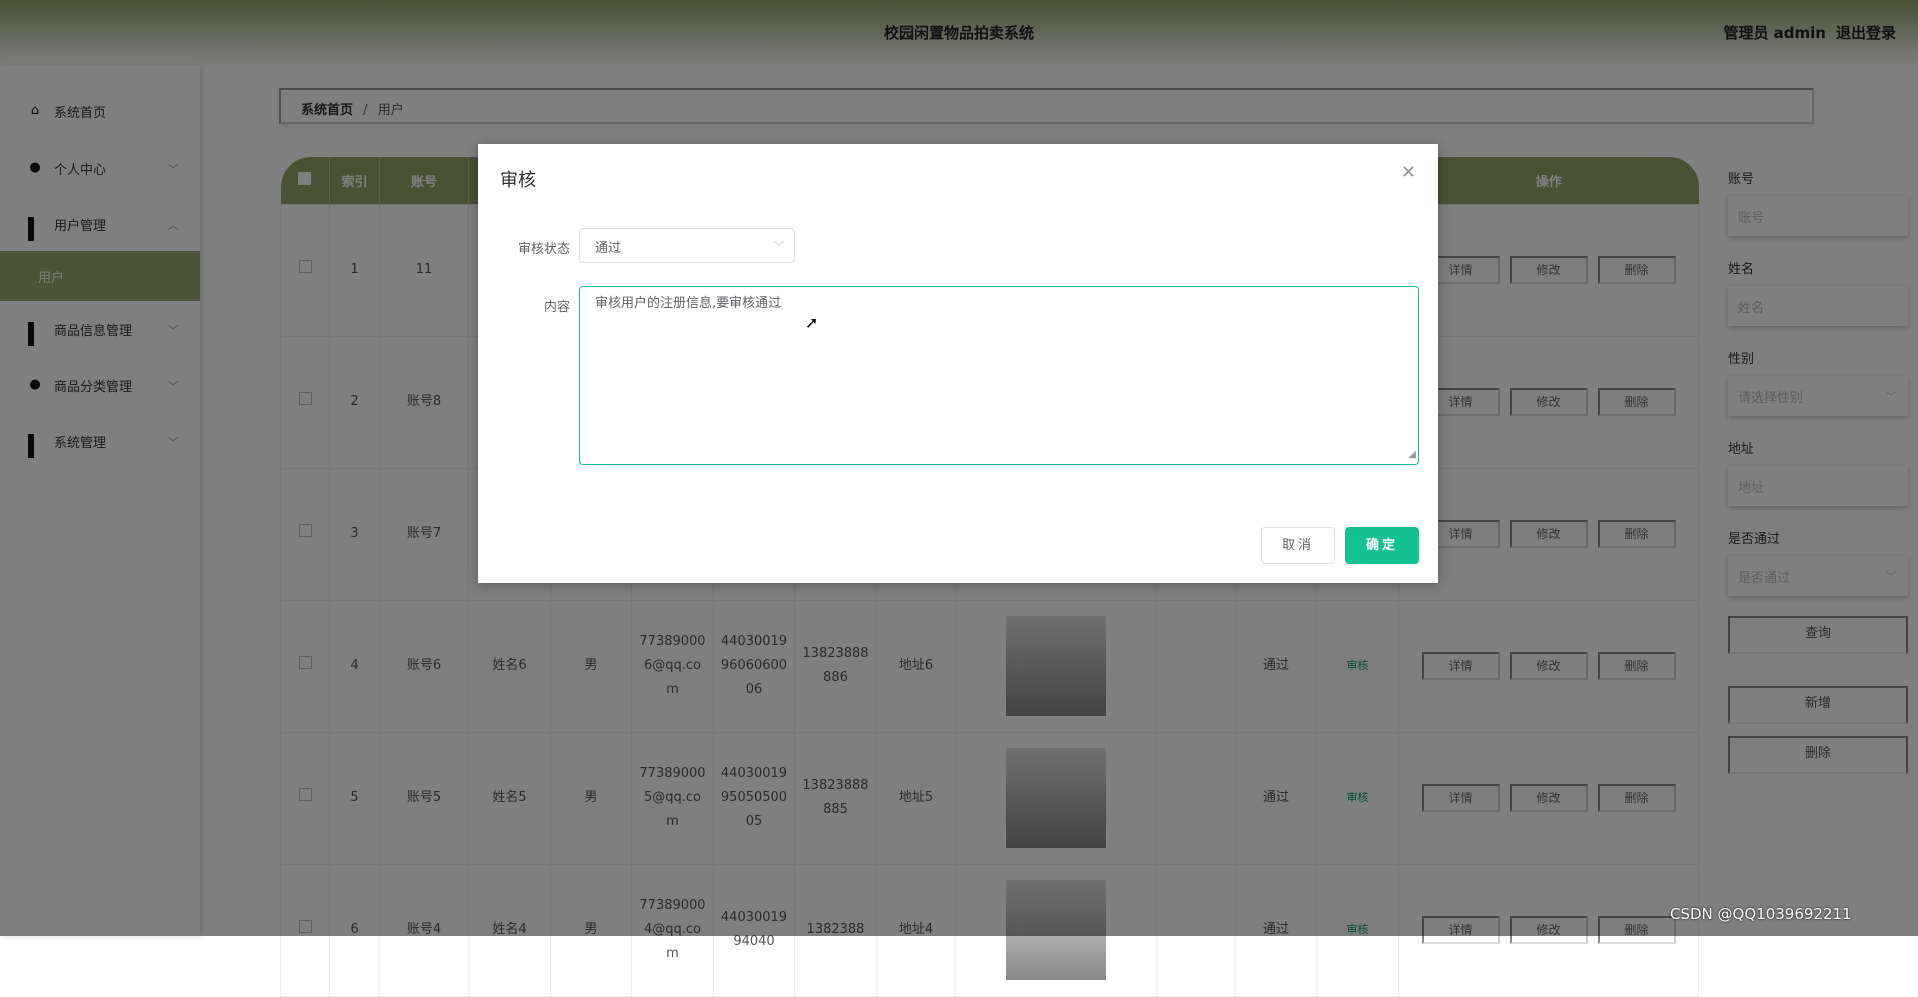  I want to click on cancel-button: 取消, so click(1298, 545).